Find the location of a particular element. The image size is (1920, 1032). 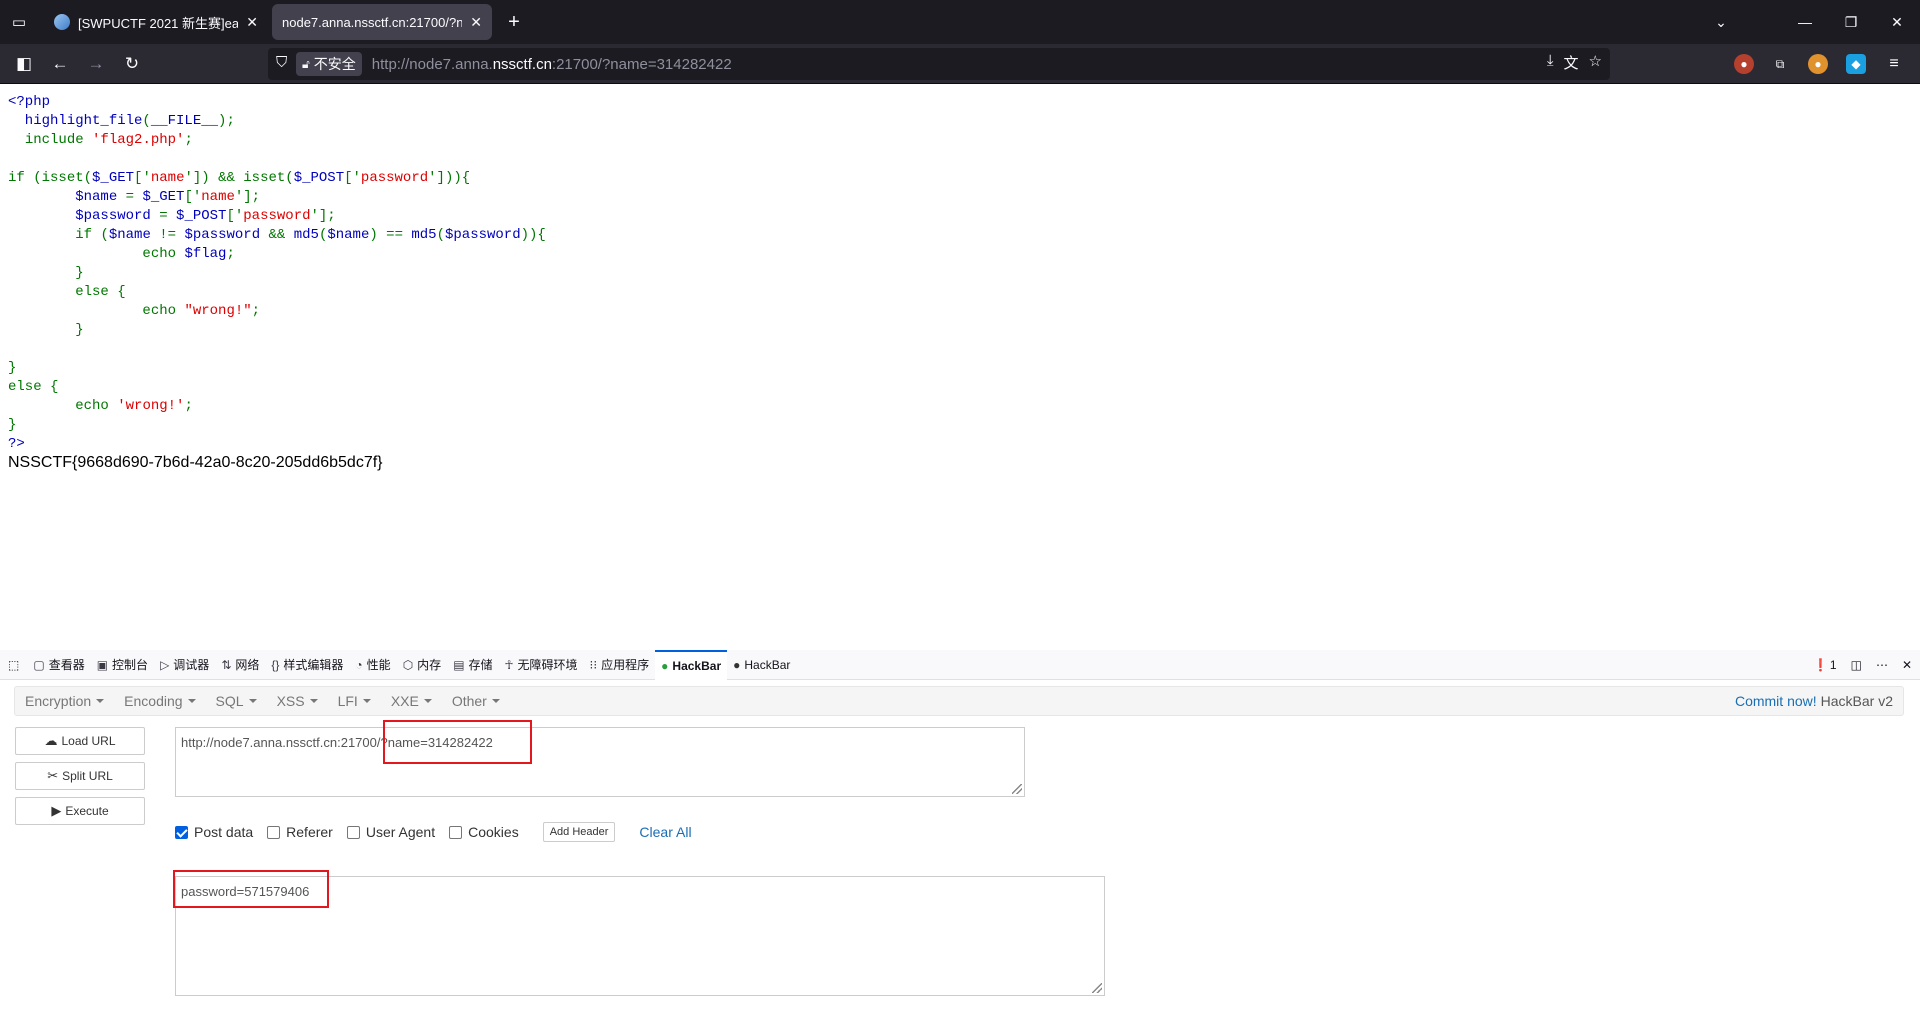

version-label: HackBar v2 is located at coordinates (1856, 701).